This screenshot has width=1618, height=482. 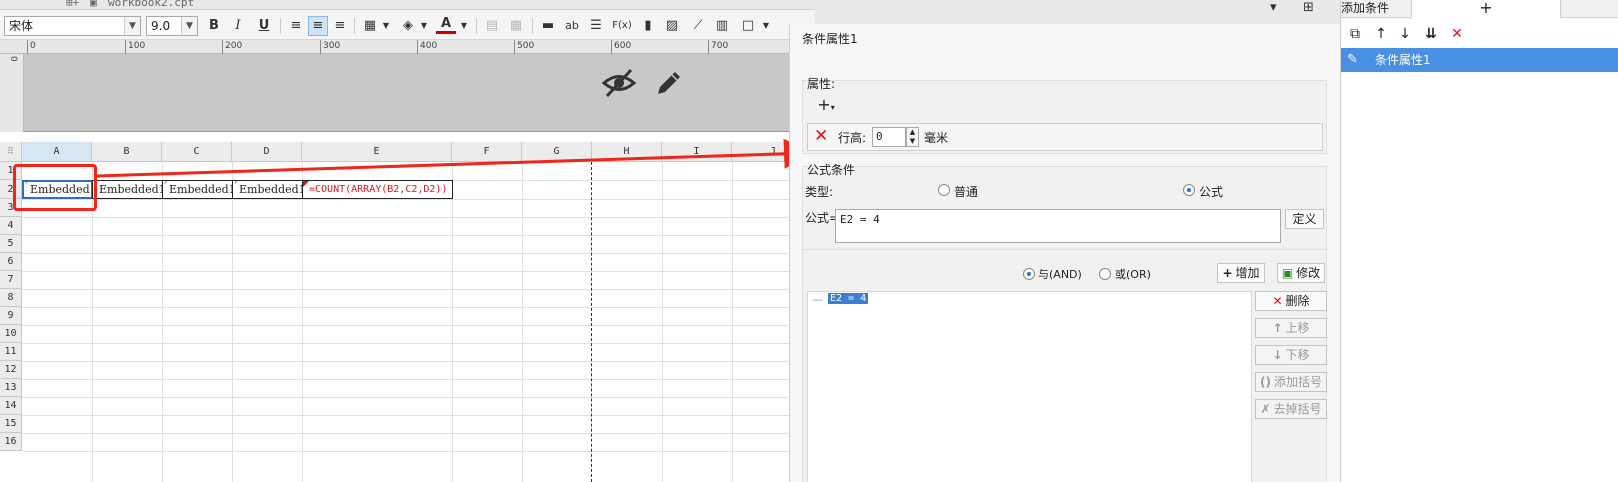 I want to click on ruler-tick: 400, so click(x=427, y=47).